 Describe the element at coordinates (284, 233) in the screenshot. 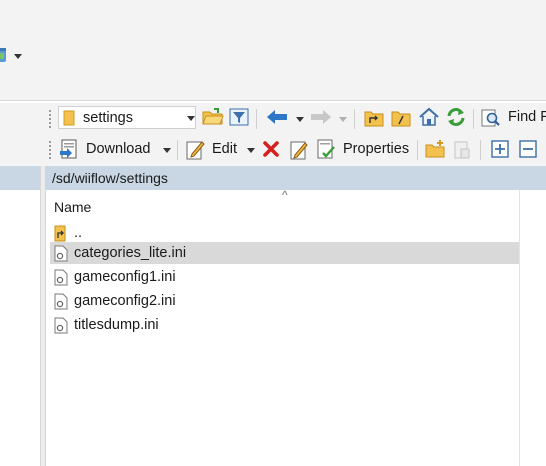

I see `list-item: ..` at that location.